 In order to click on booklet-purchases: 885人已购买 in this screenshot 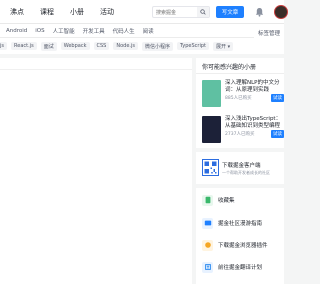, I will do `click(238, 98)`.